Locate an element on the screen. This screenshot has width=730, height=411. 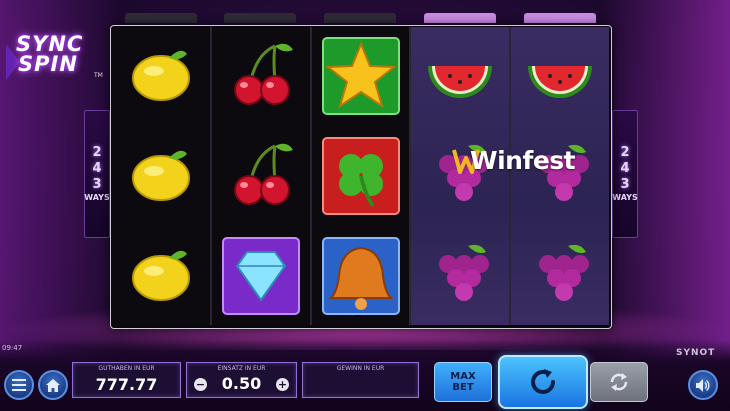
balance-label: GUTHABEN IN EUR is located at coordinates (126, 368).